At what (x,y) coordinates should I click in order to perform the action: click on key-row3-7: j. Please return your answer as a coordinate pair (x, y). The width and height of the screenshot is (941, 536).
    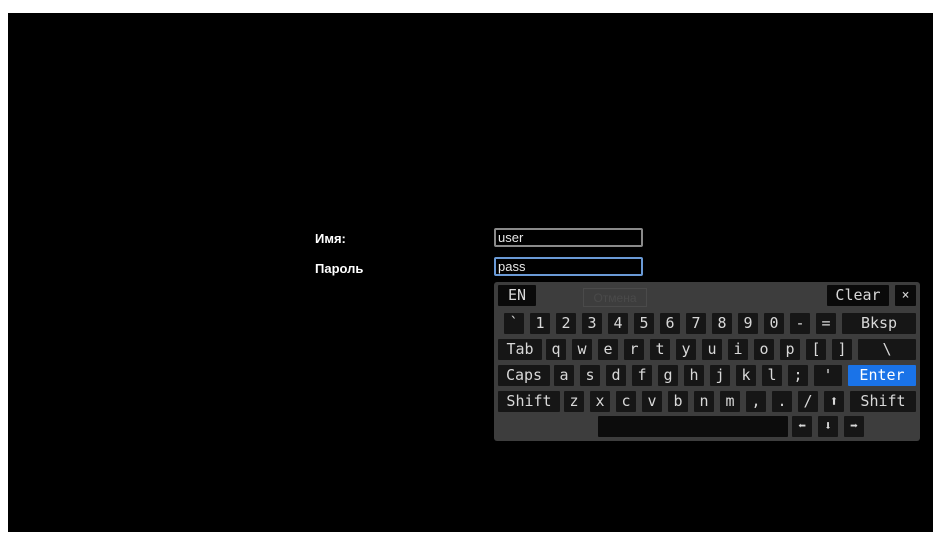
    Looking at the image, I should click on (720, 375).